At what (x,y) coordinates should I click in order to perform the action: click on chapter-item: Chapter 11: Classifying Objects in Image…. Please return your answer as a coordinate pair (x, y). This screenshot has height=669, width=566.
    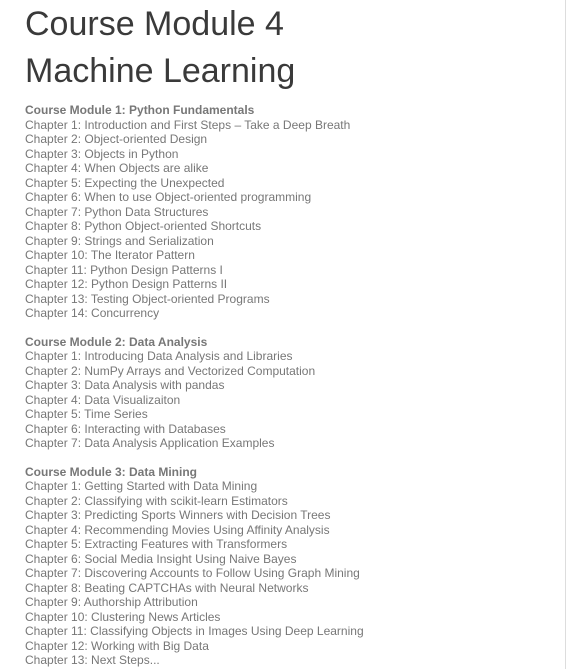
    Looking at the image, I should click on (194, 631).